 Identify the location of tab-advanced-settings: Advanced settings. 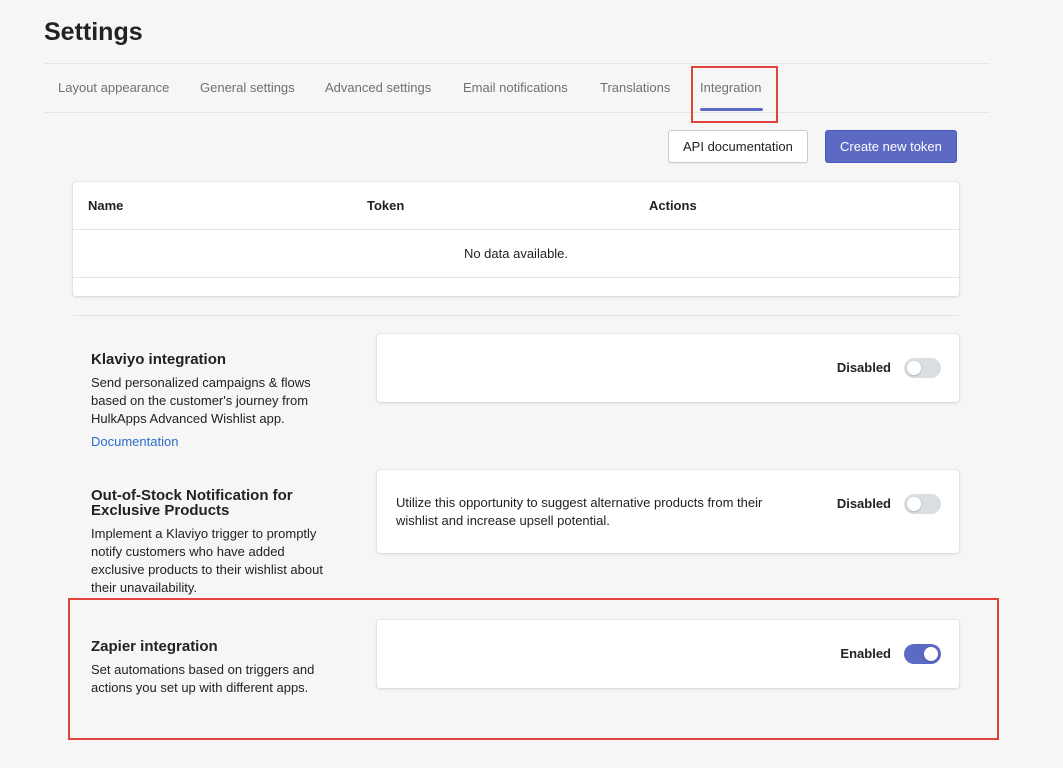
(378, 88).